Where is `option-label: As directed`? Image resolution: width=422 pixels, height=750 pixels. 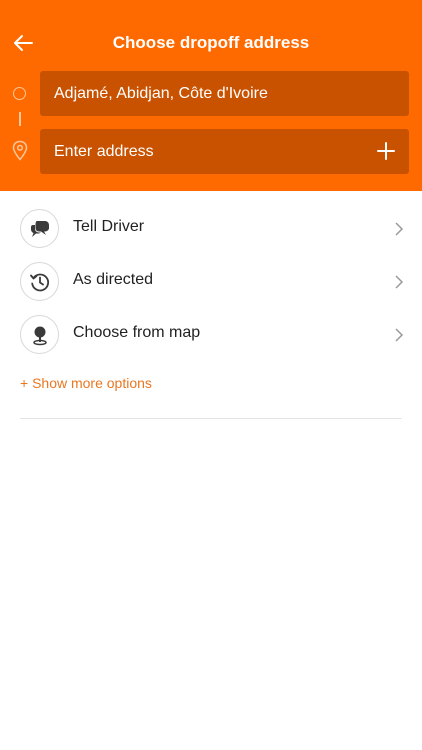 option-label: As directed is located at coordinates (113, 279).